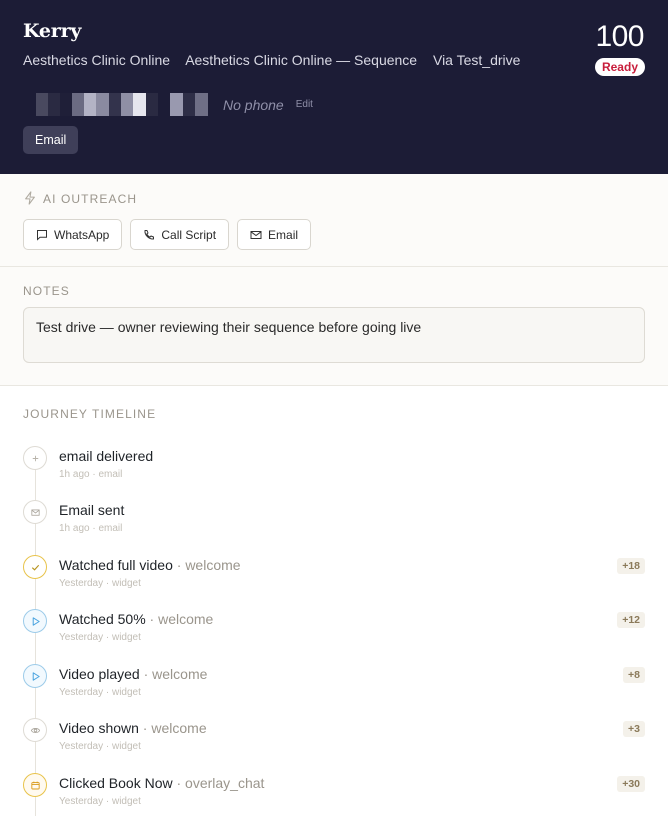 The height and width of the screenshot is (819, 668). I want to click on email-outreach-label: Email, so click(283, 234).